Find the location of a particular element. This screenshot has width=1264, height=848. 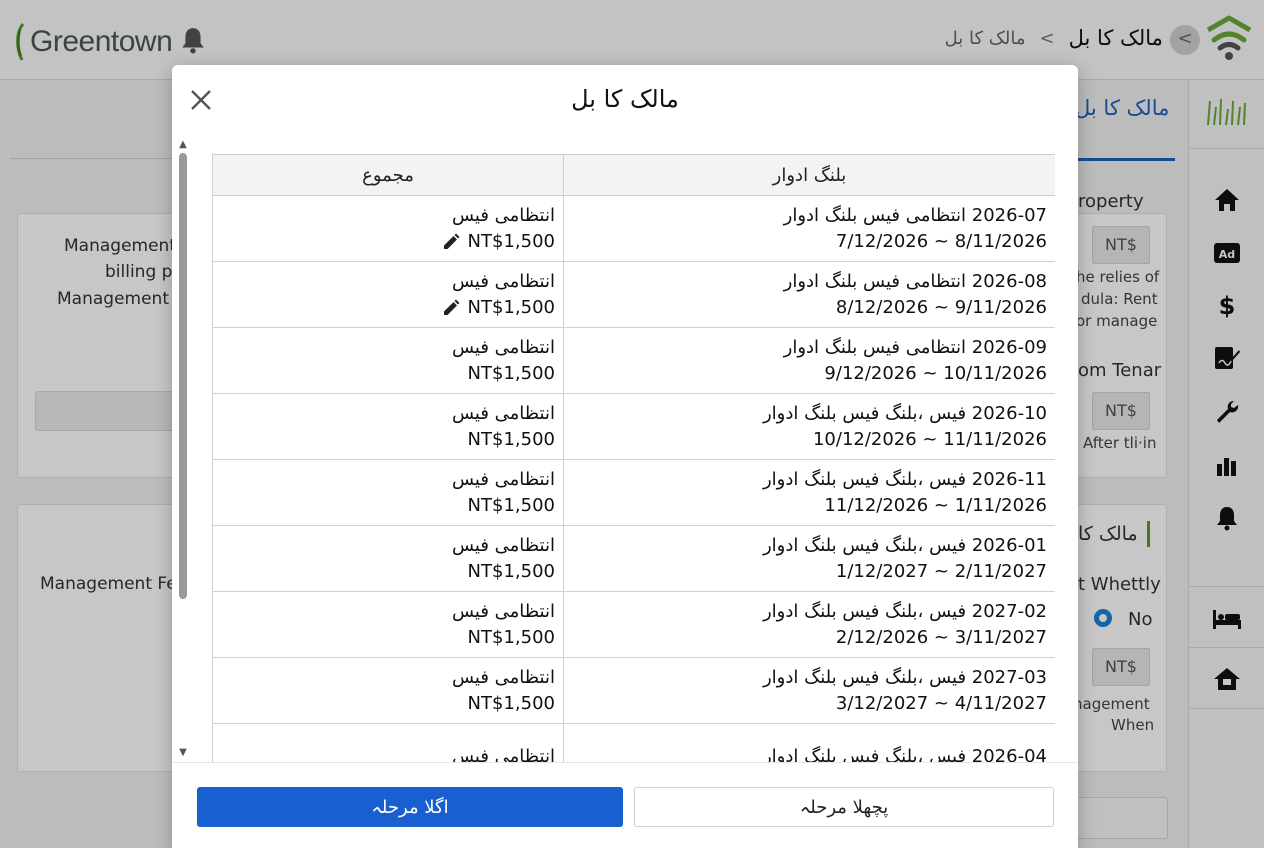

period-range: 9/12/2026 ~ 10/11/2026 is located at coordinates (935, 373).